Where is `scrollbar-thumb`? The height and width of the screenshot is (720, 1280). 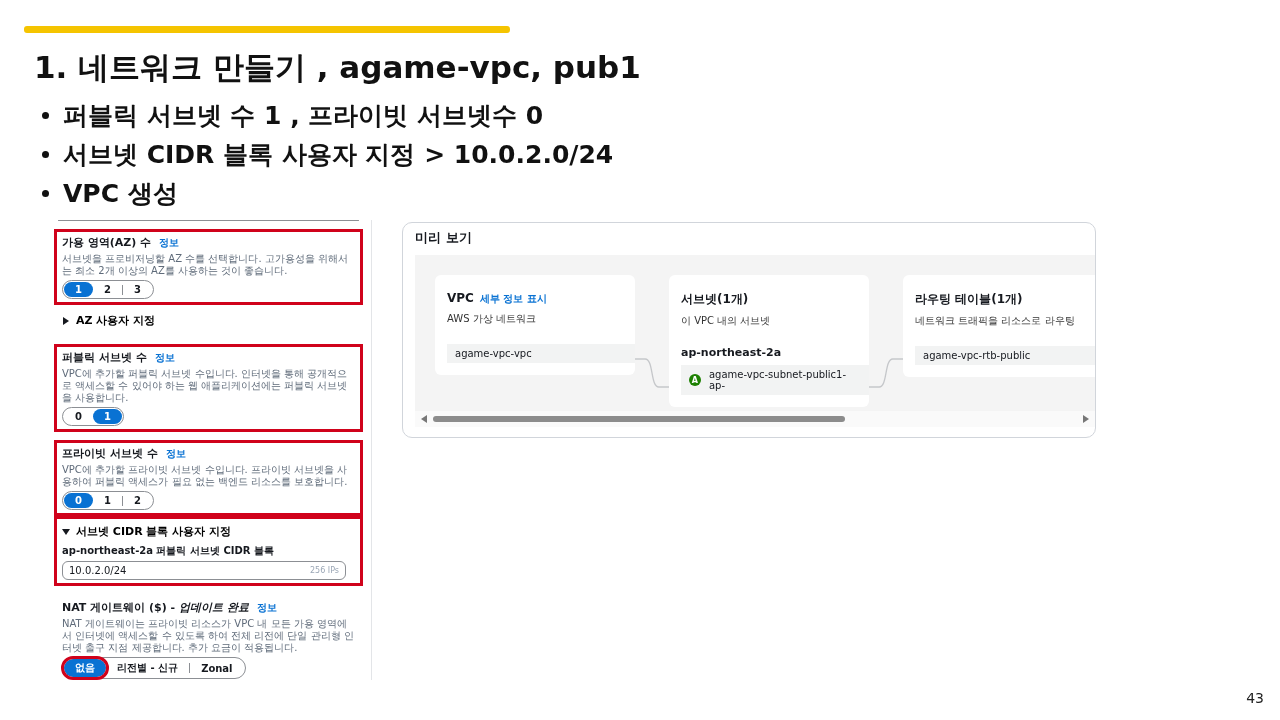
scrollbar-thumb is located at coordinates (639, 419).